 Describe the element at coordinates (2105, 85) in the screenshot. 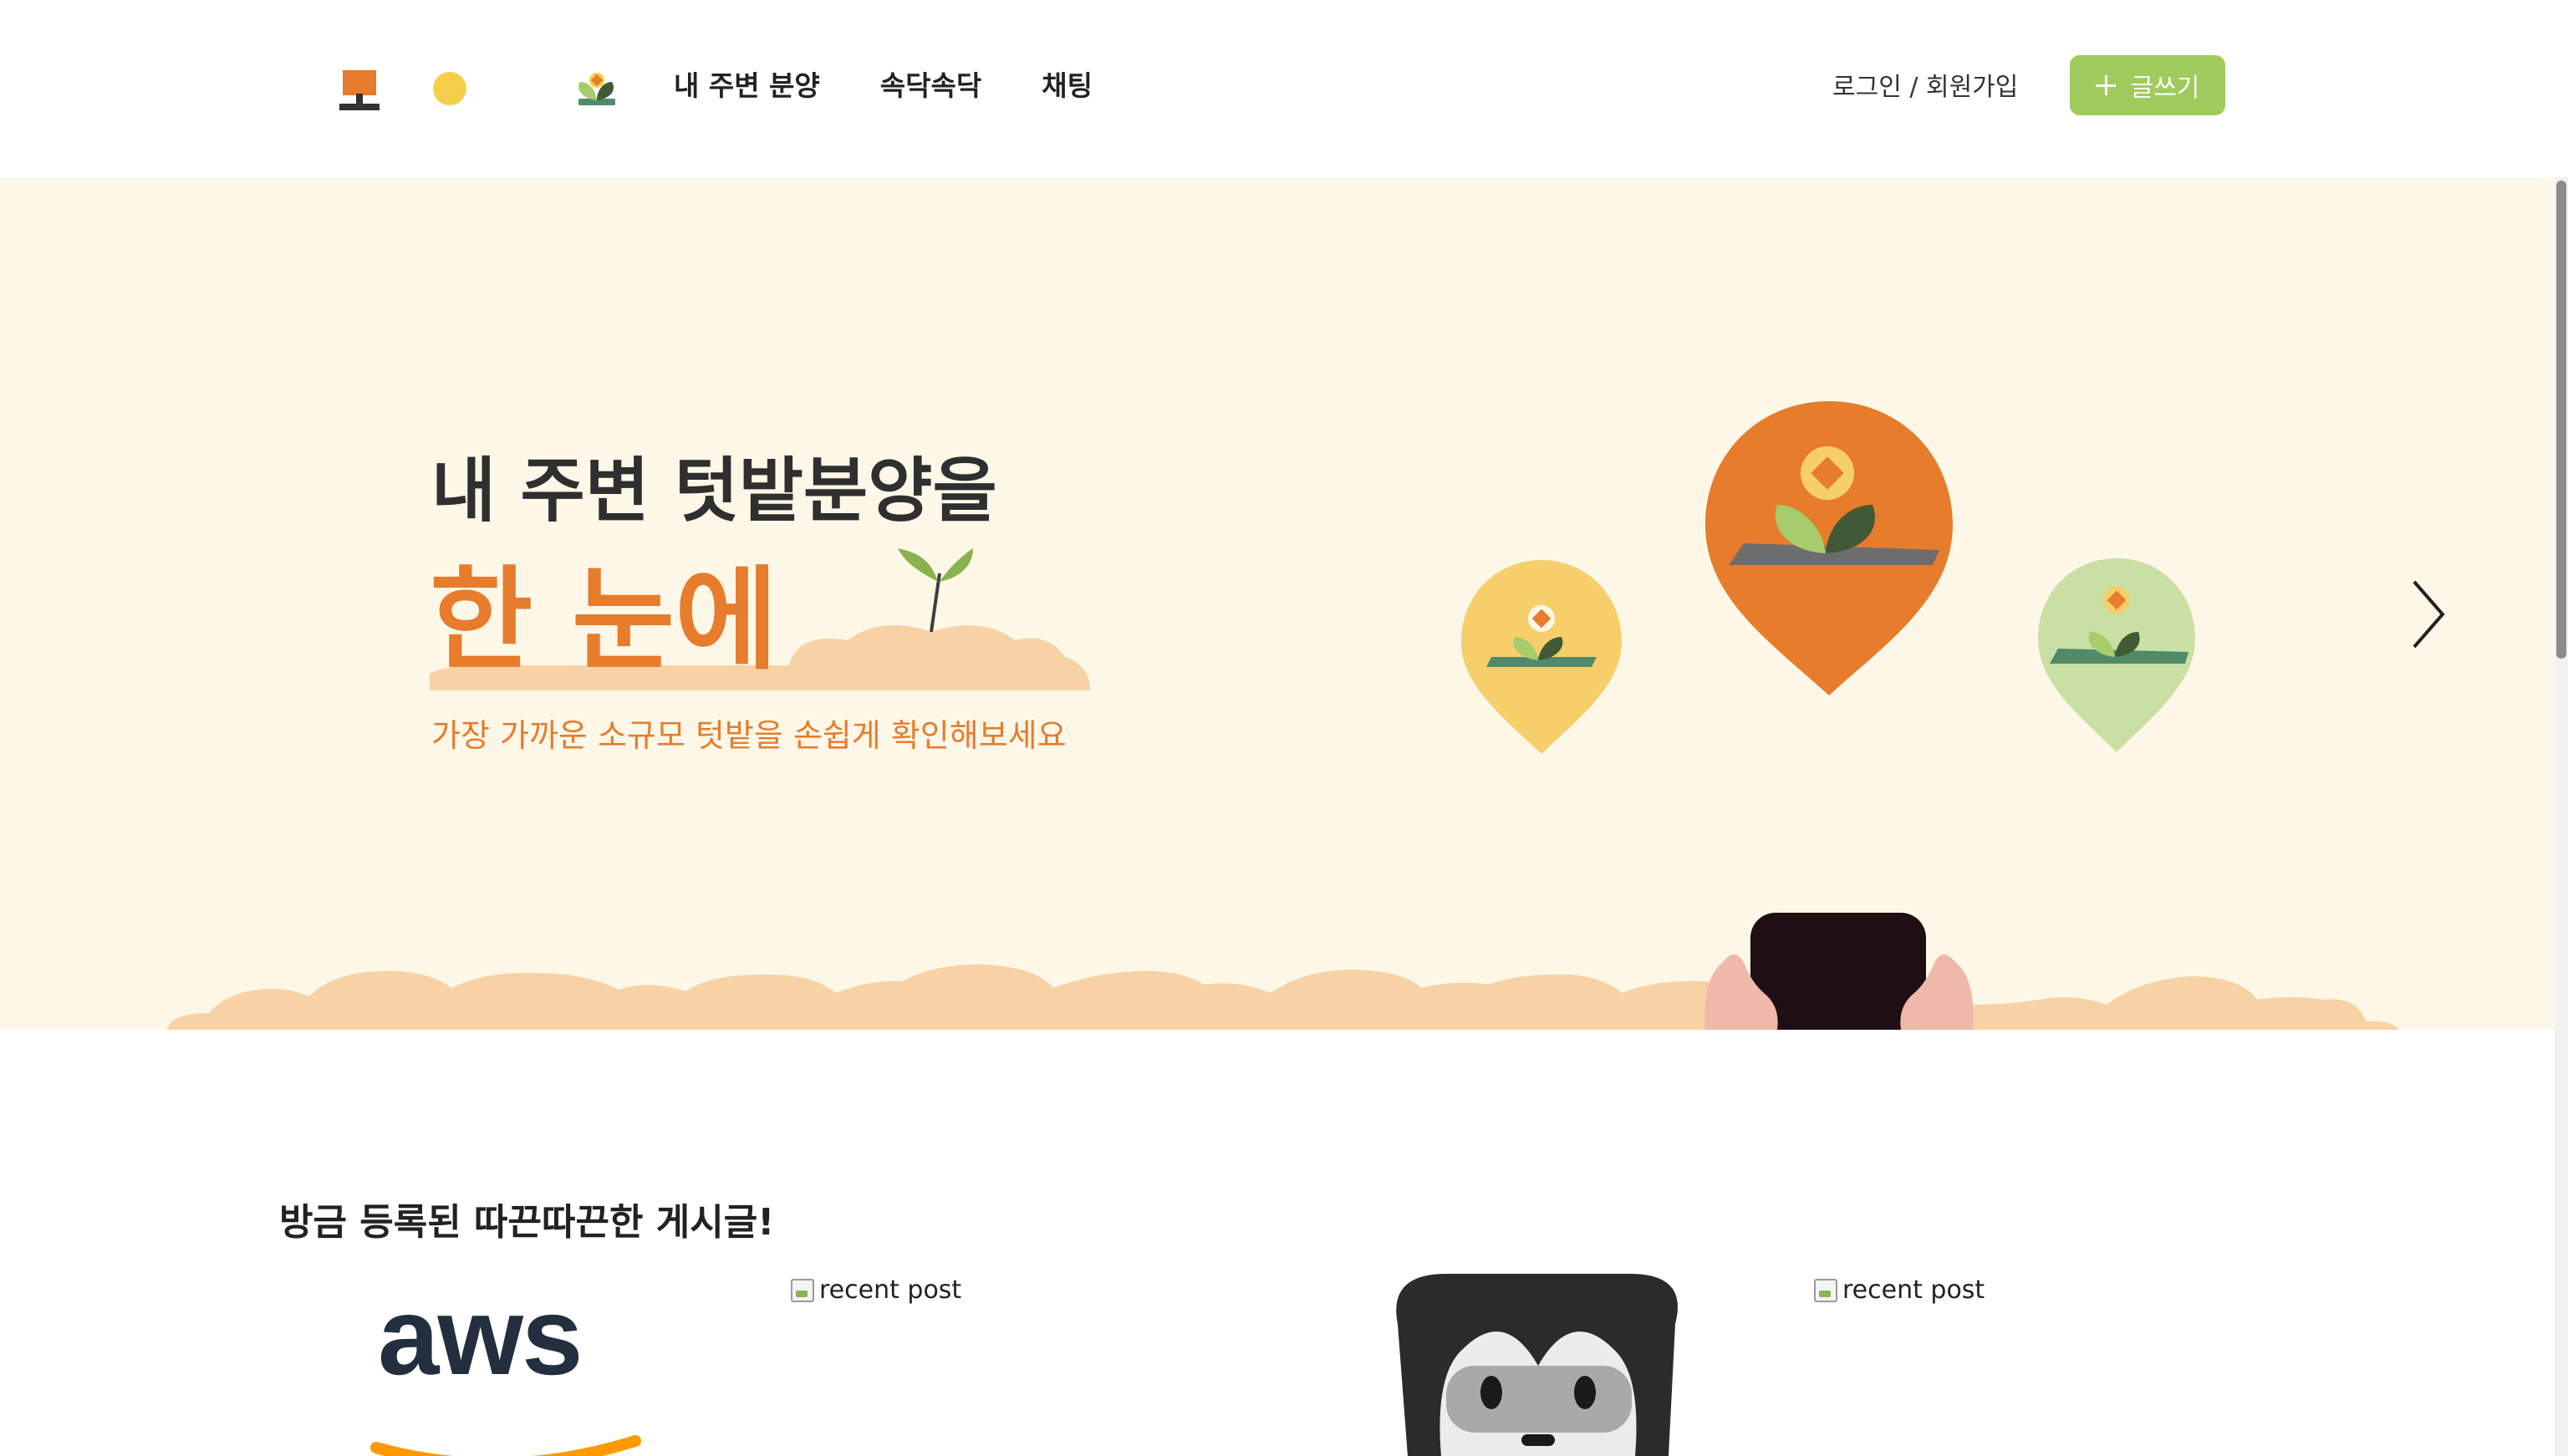

I see `plus-icon` at that location.